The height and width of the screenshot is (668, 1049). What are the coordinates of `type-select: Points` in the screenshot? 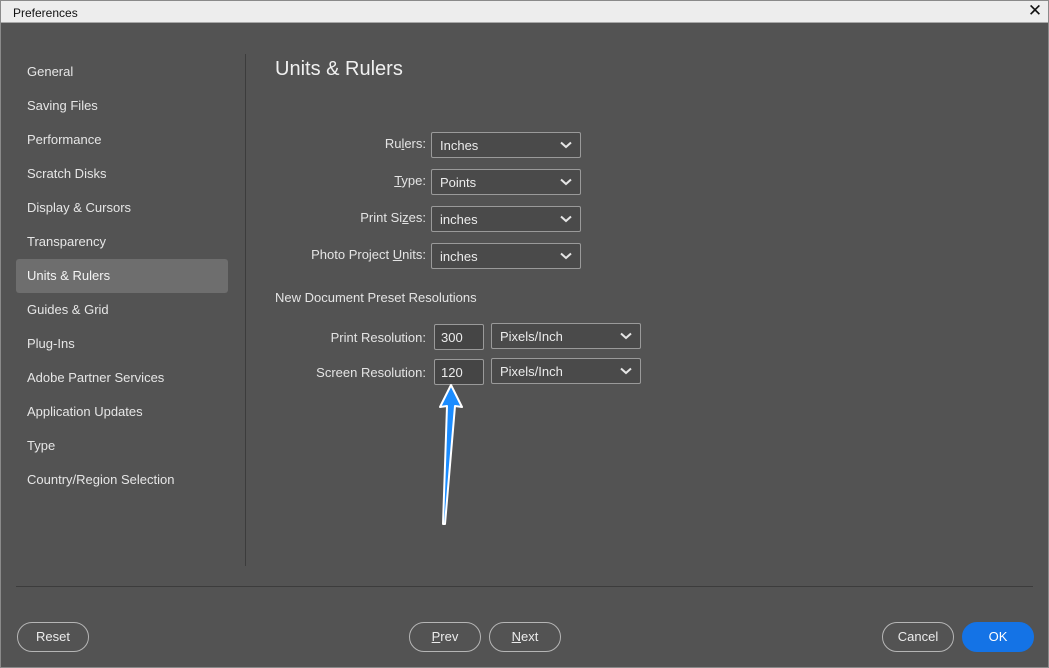 It's located at (506, 182).